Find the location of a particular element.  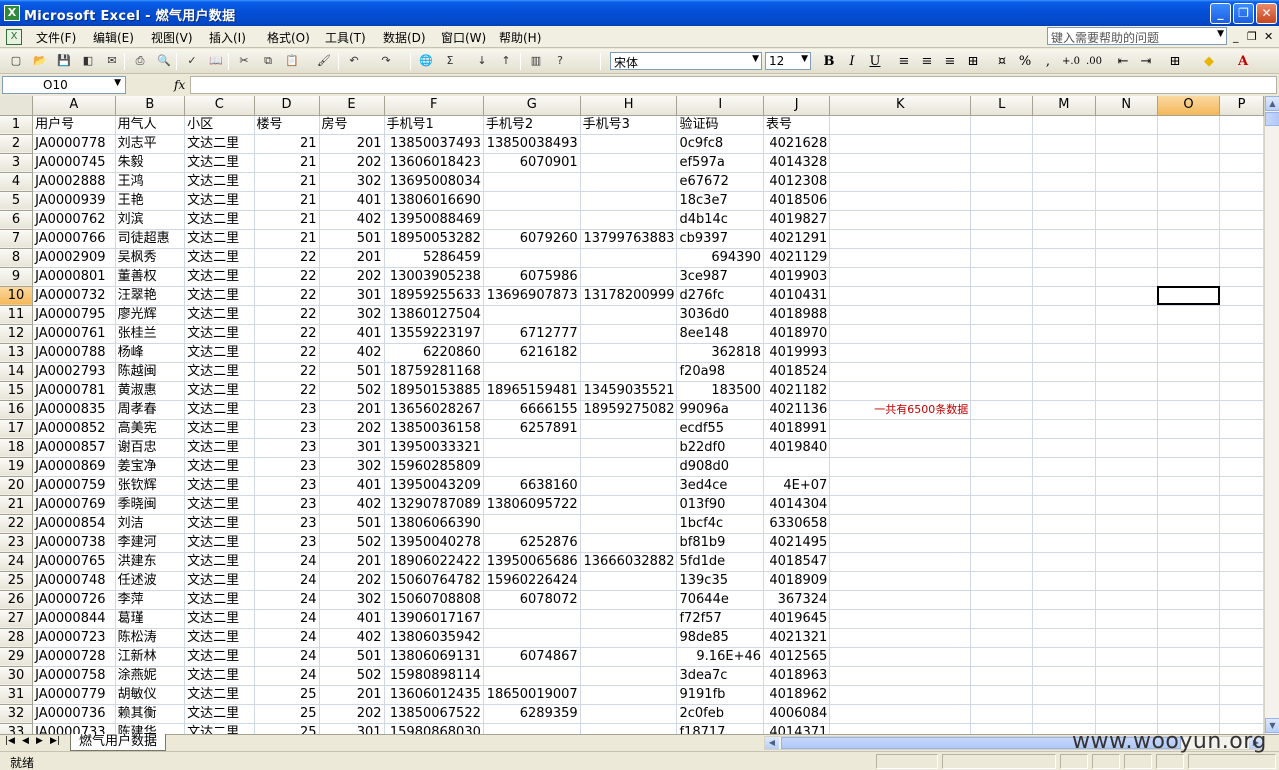

column-header-p: P is located at coordinates (1241, 106).